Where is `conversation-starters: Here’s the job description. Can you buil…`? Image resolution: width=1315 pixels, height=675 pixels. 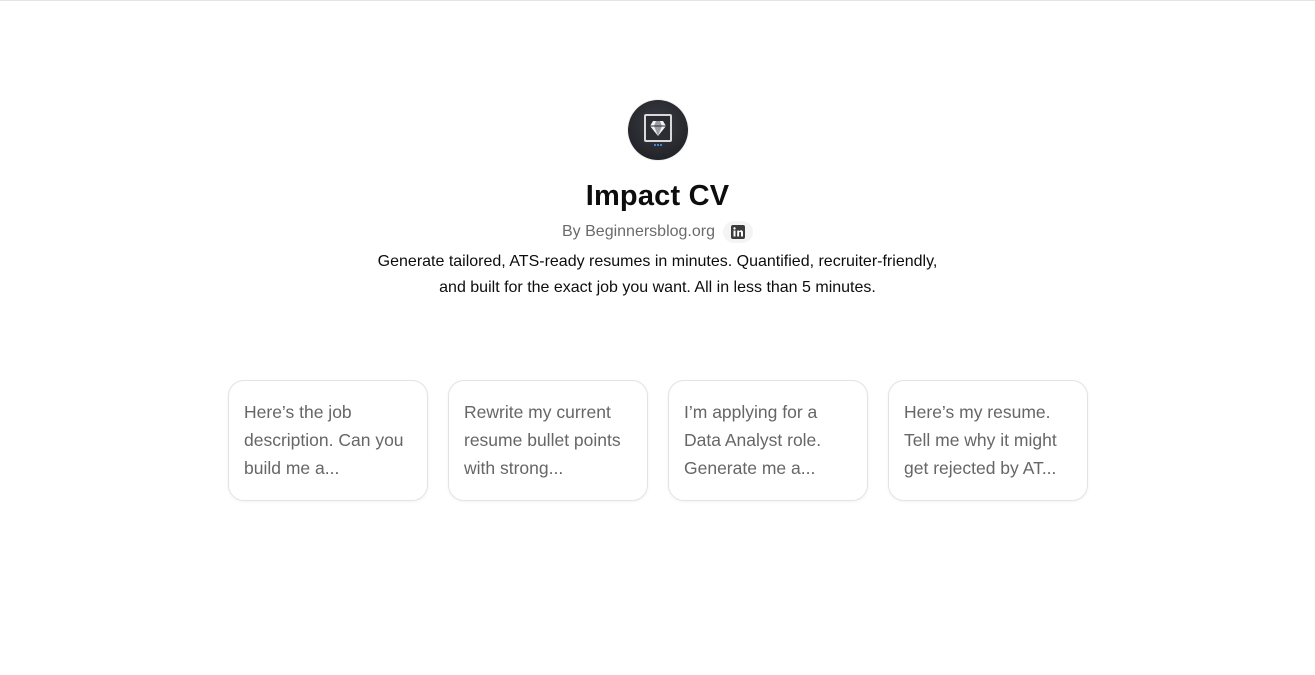 conversation-starters: Here’s the job description. Can you buil… is located at coordinates (658, 440).